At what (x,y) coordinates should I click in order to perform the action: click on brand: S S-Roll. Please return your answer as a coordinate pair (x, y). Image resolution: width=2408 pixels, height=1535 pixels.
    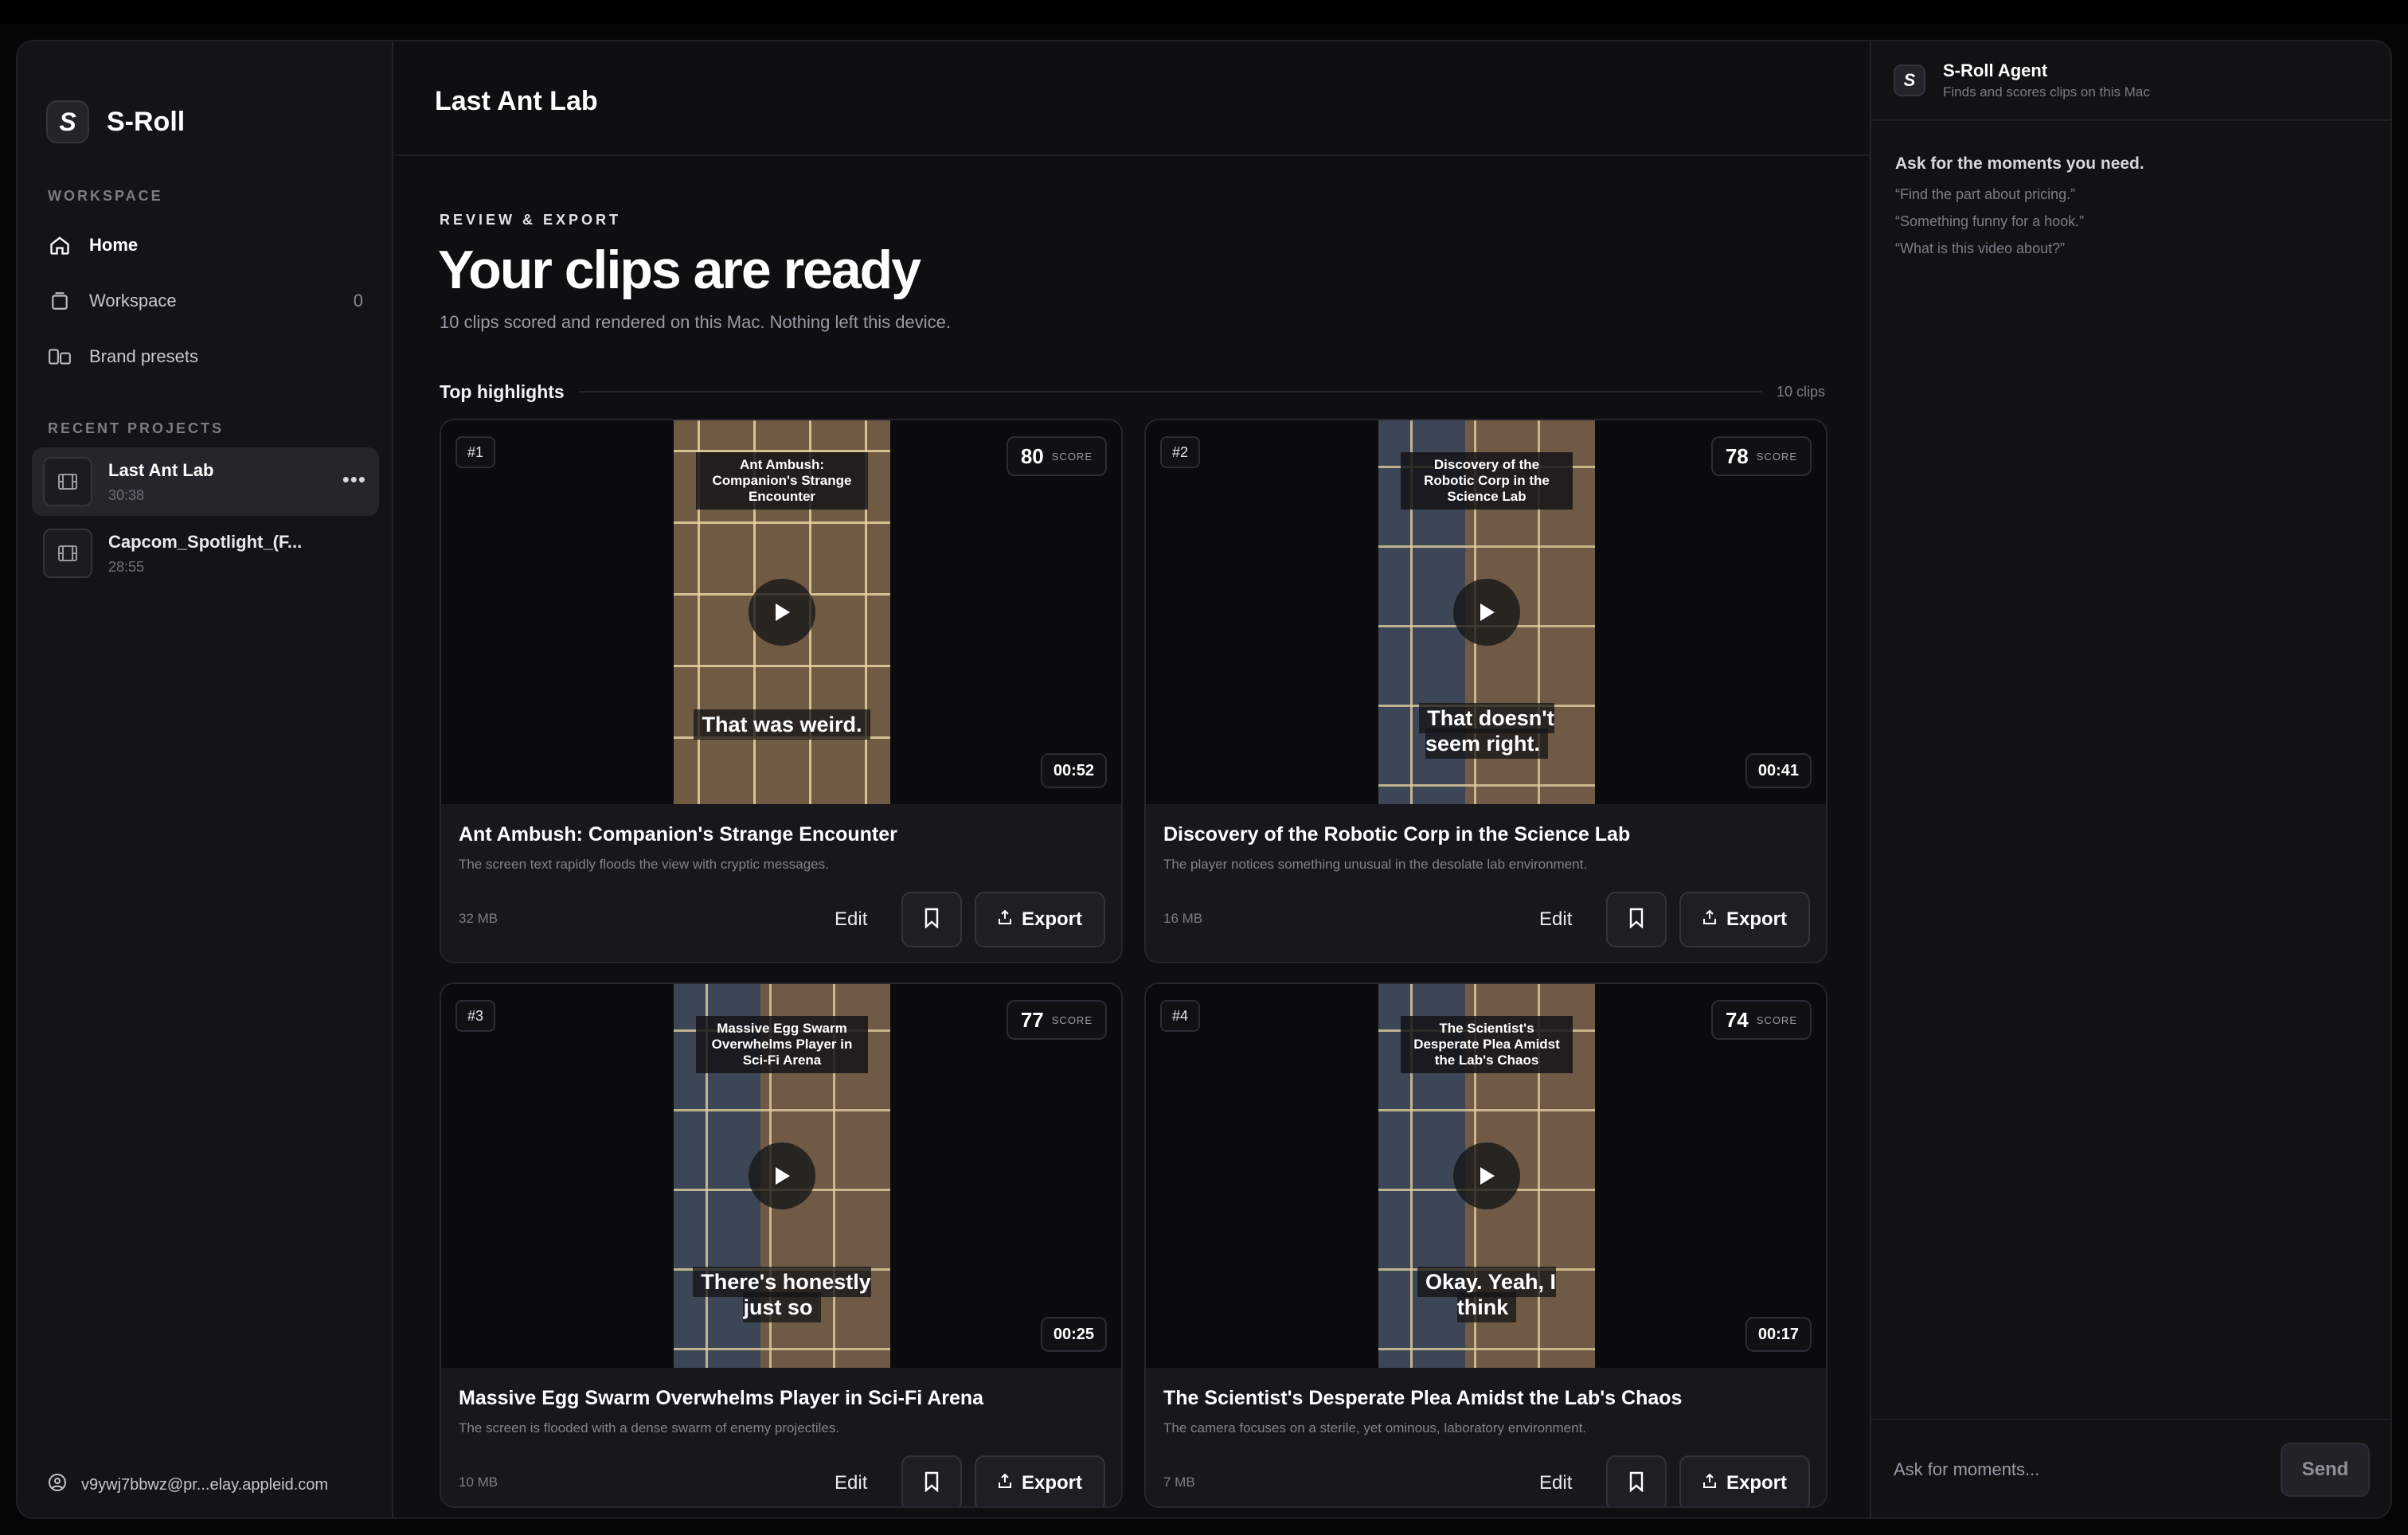
    Looking at the image, I should click on (115, 121).